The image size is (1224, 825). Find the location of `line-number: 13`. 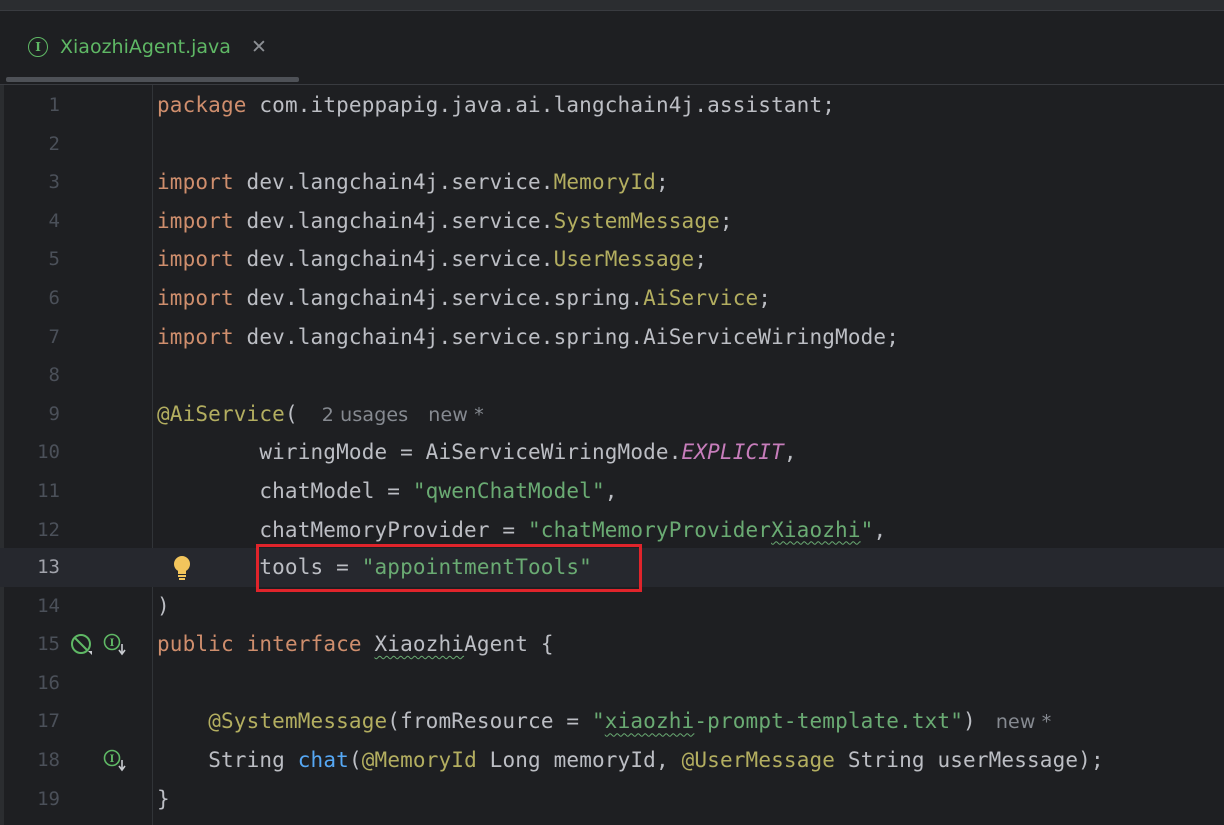

line-number: 13 is located at coordinates (48, 567).